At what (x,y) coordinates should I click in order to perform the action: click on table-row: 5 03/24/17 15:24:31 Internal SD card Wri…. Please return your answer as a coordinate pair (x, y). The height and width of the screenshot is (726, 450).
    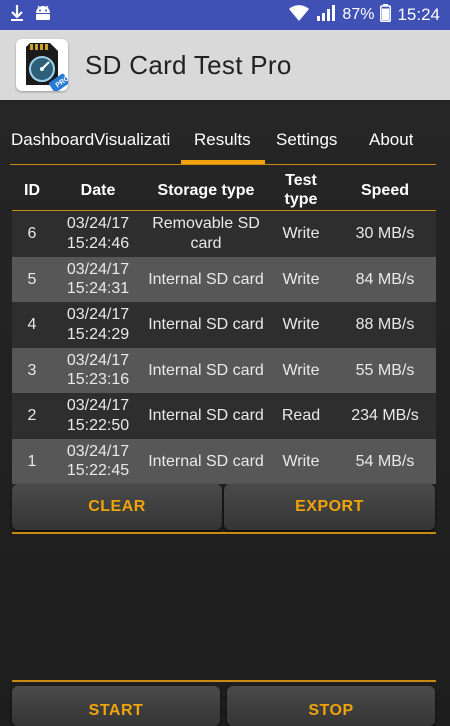
    Looking at the image, I should click on (224, 279).